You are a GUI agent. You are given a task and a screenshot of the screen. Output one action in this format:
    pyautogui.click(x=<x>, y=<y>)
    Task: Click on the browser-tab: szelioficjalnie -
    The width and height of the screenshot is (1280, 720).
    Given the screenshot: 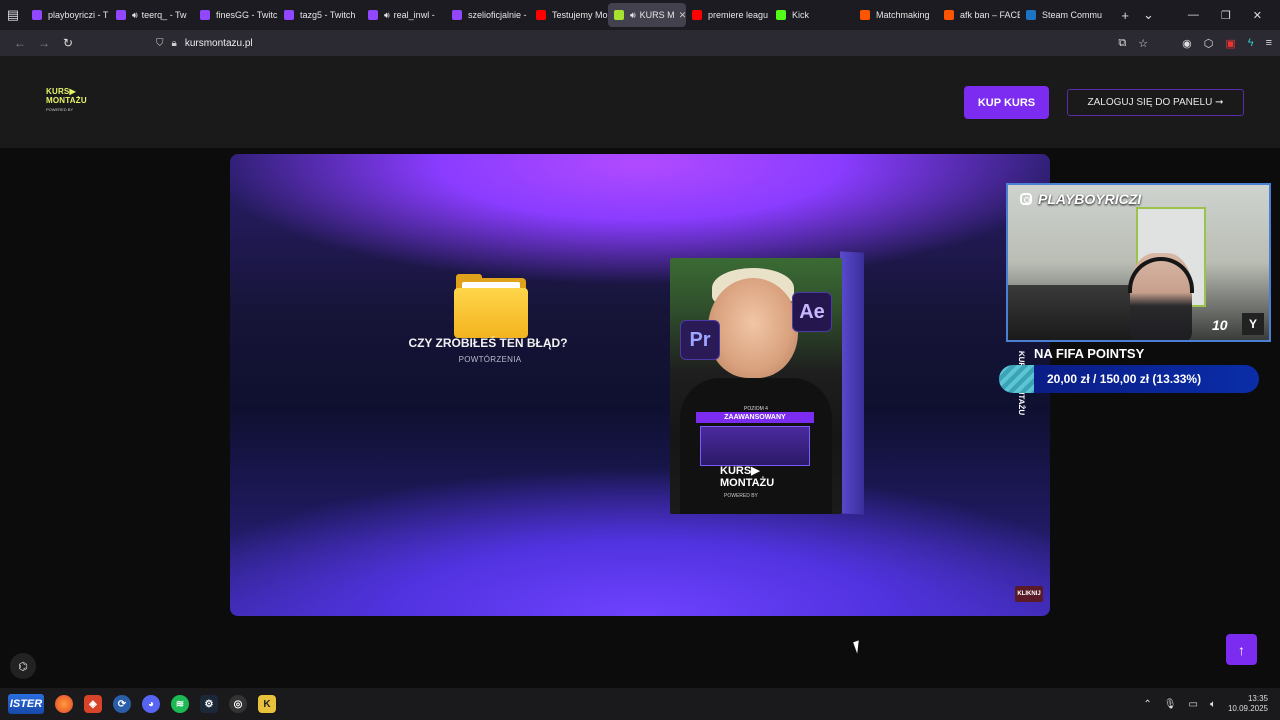 What is the action you would take?
    pyautogui.click(x=488, y=15)
    